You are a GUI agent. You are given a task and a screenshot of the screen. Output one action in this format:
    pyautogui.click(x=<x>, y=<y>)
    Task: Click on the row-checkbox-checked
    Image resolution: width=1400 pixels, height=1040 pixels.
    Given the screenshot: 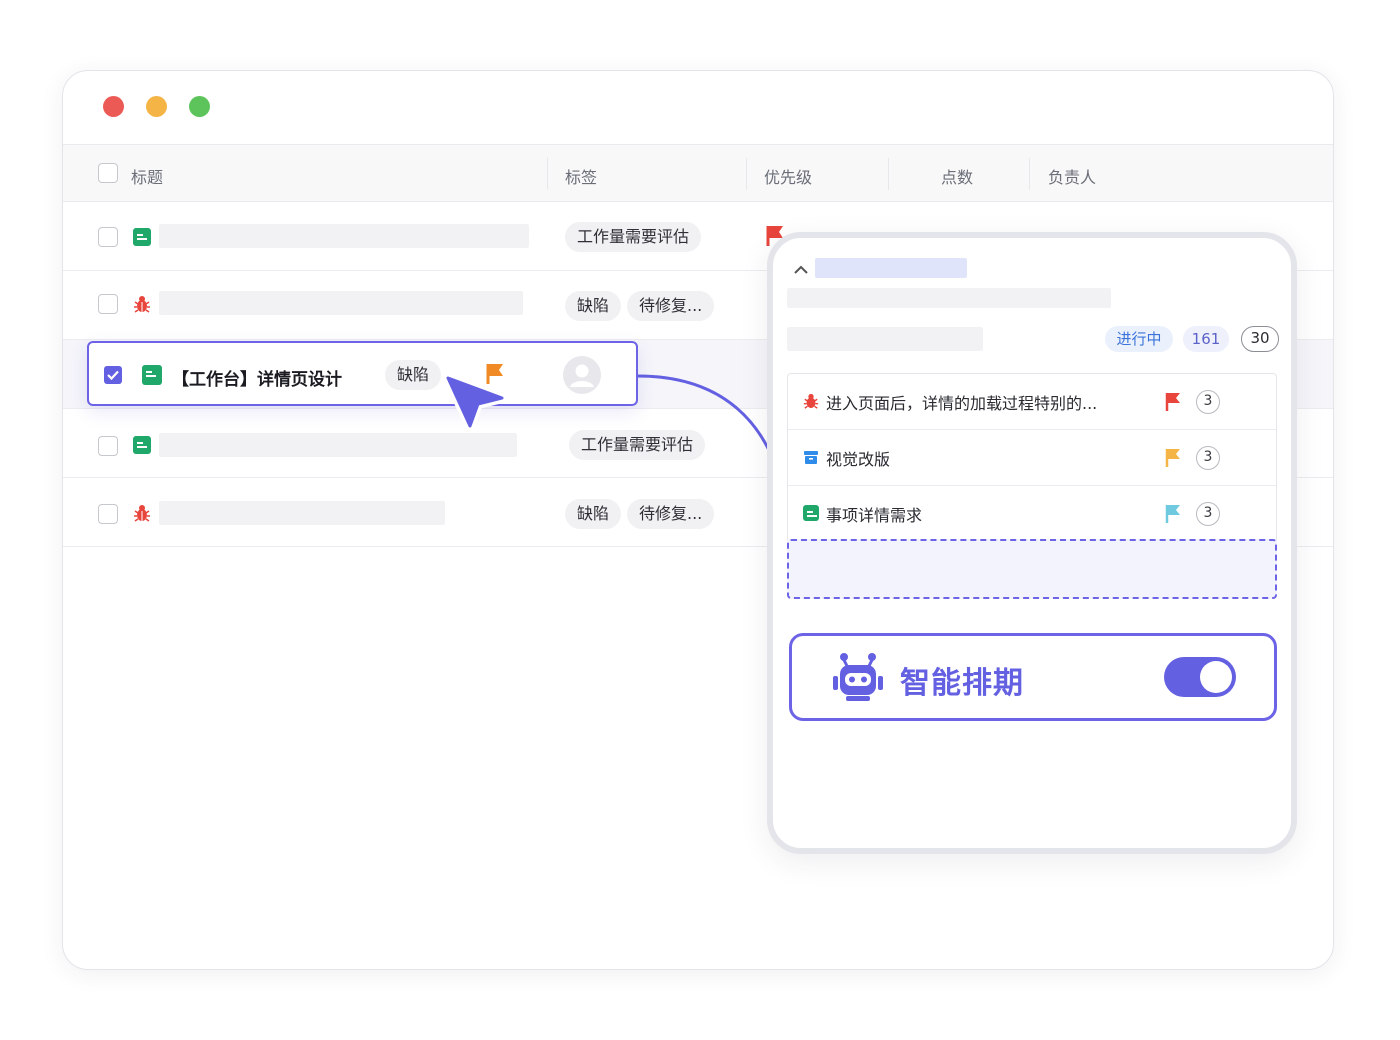 What is the action you would take?
    pyautogui.click(x=113, y=375)
    